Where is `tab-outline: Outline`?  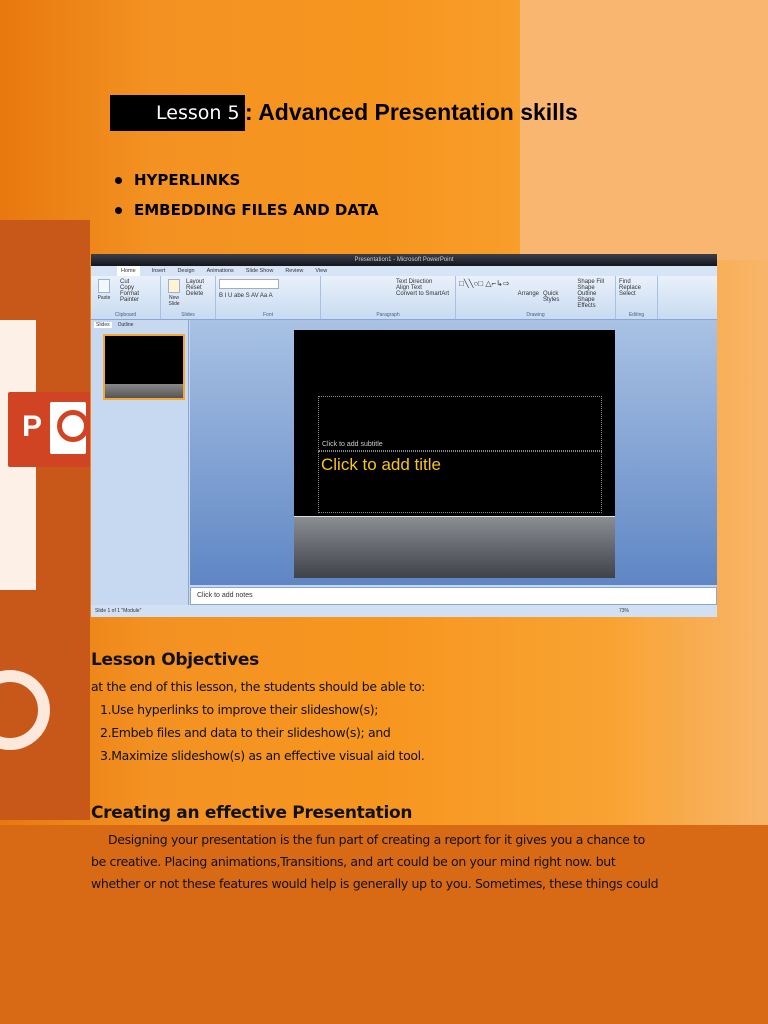
tab-outline: Outline is located at coordinates (126, 325).